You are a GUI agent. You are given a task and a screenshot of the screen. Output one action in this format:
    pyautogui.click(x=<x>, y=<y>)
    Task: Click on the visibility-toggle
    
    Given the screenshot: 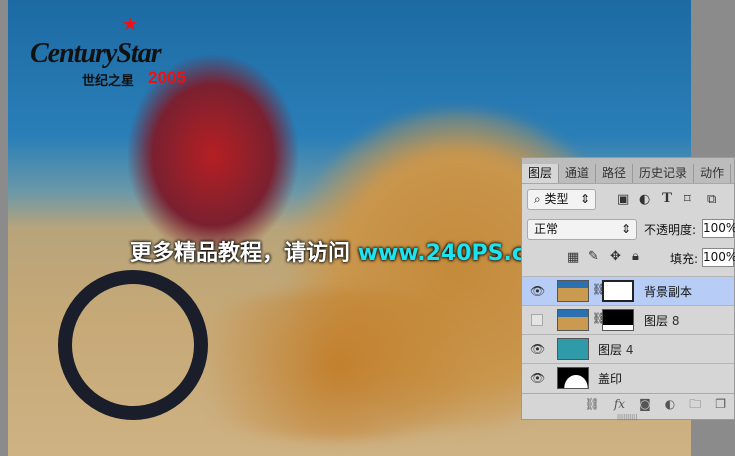 What is the action you would take?
    pyautogui.click(x=537, y=320)
    